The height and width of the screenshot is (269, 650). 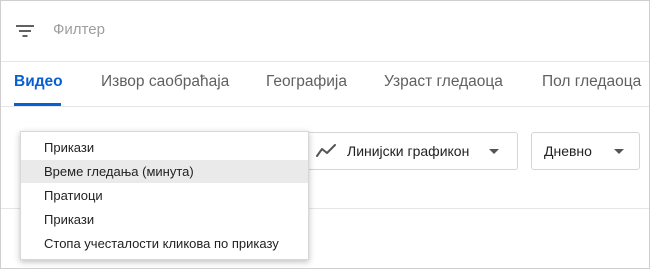 I want to click on chart-type-select: Линијски графикон, so click(x=411, y=151).